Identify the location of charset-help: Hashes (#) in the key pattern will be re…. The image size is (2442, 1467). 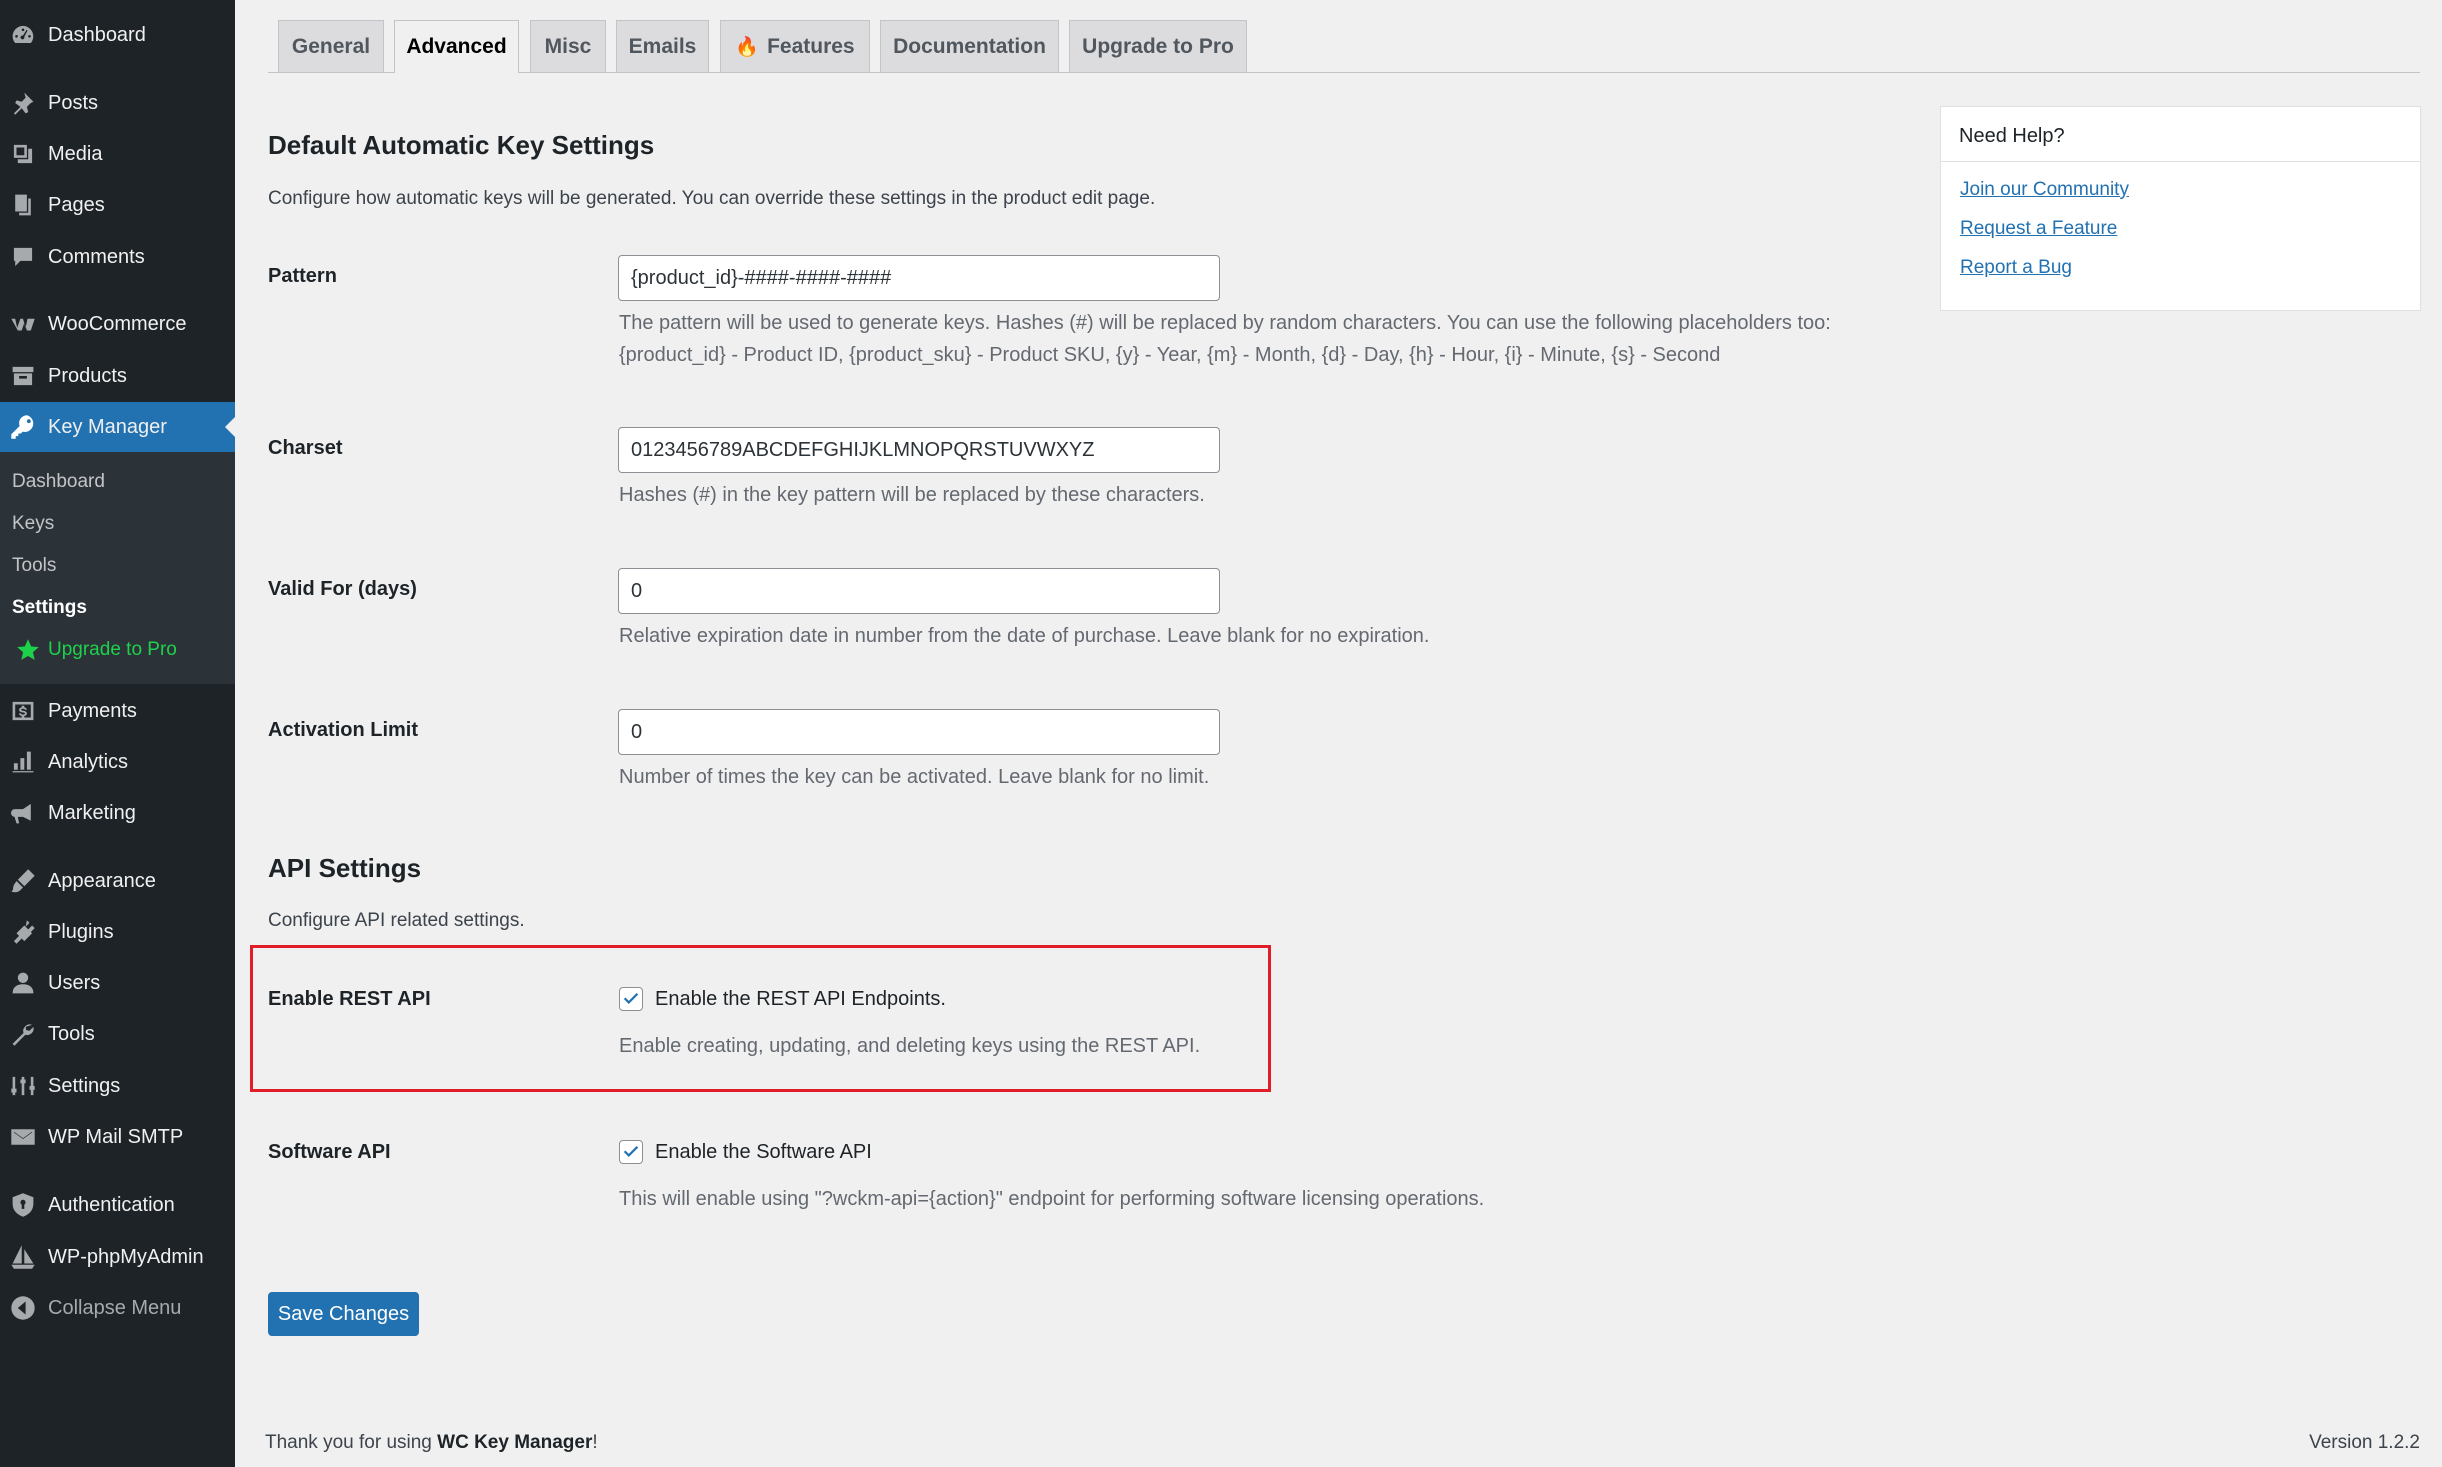
(912, 495).